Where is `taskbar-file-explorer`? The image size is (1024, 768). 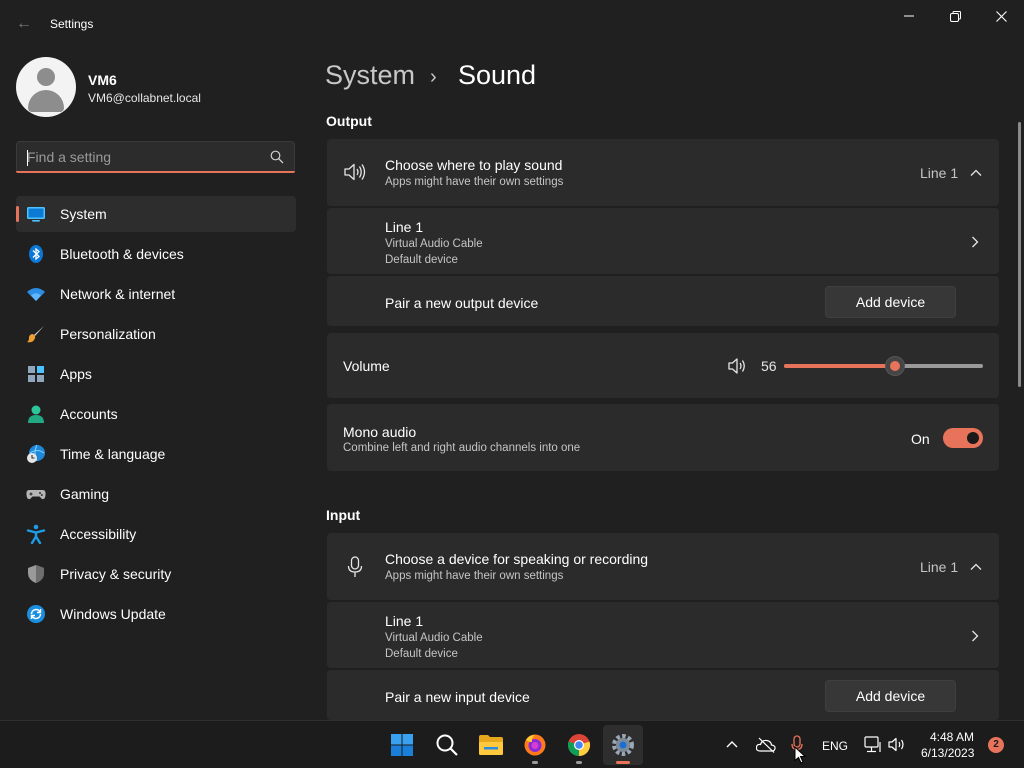
taskbar-file-explorer is located at coordinates (491, 745).